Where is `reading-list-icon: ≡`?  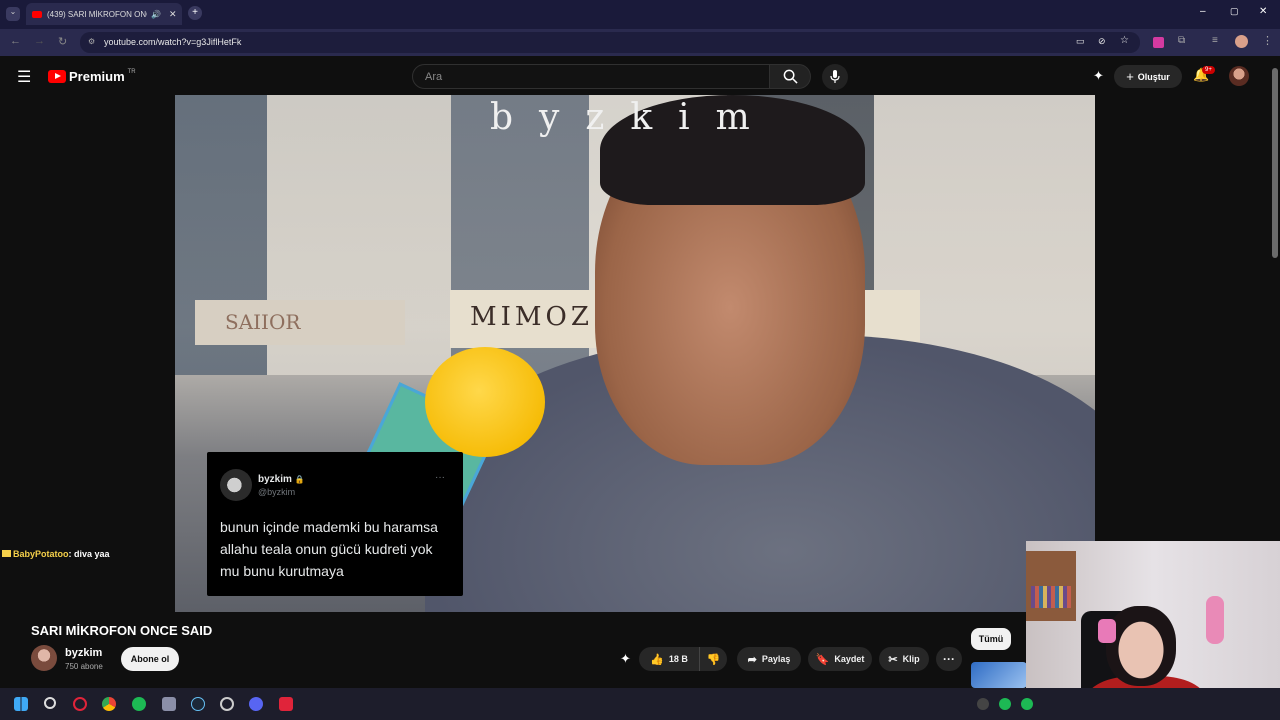 reading-list-icon: ≡ is located at coordinates (1215, 40).